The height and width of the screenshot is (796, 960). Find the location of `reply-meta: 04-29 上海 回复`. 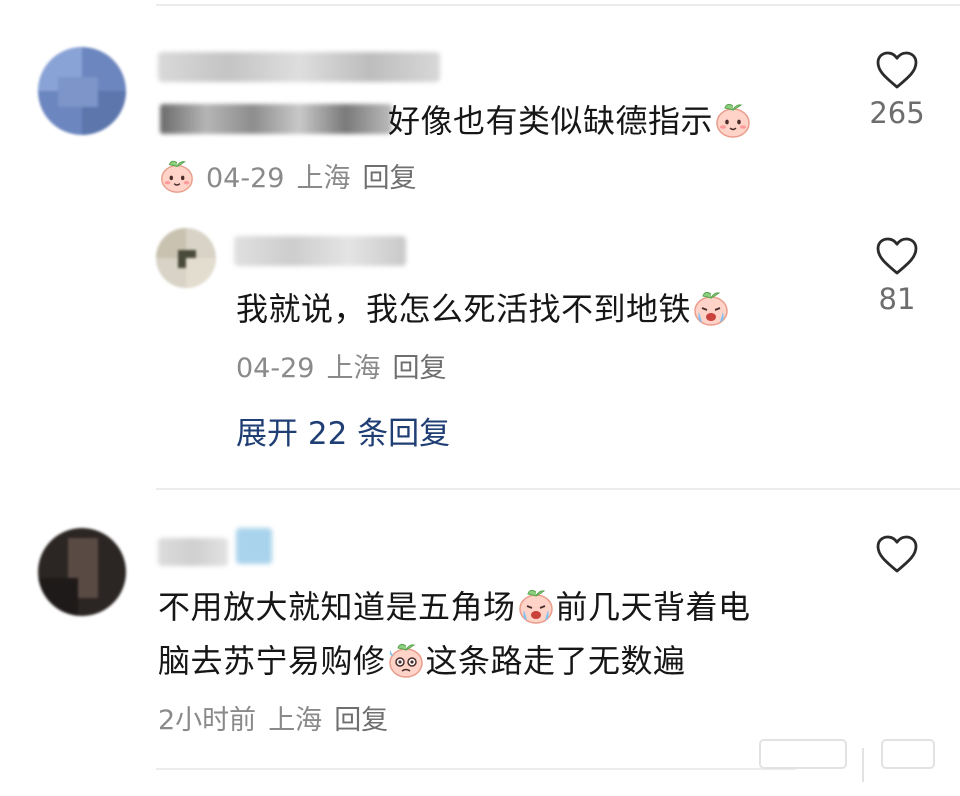

reply-meta: 04-29 上海 回复 is located at coordinates (347, 365).